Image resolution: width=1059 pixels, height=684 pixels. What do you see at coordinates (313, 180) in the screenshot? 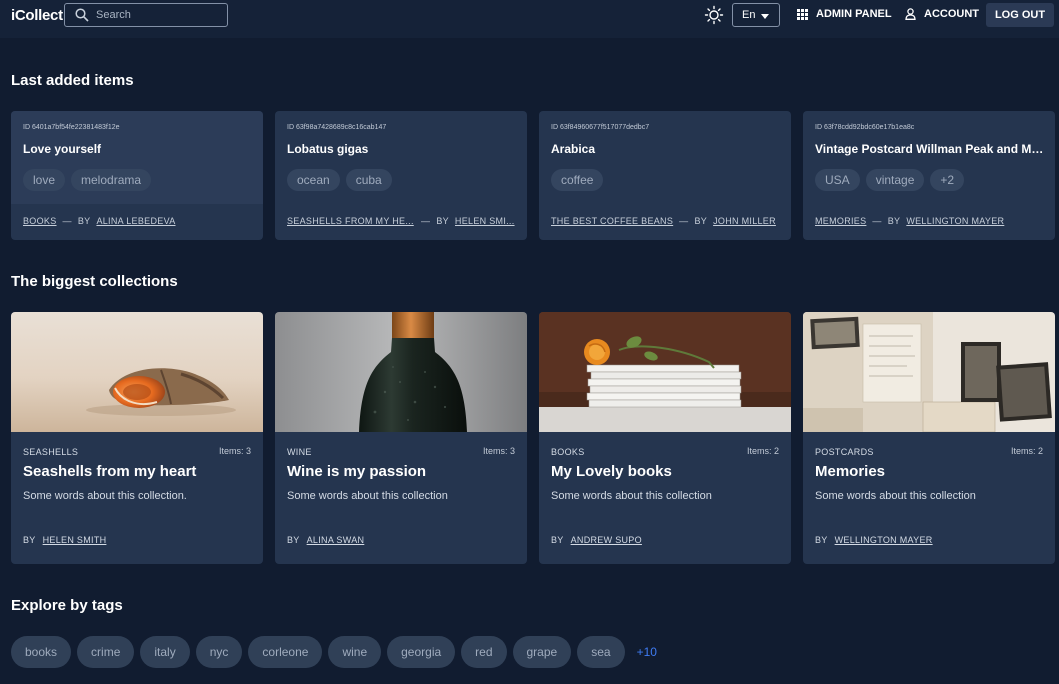
I see `tag-chip: ocean` at bounding box center [313, 180].